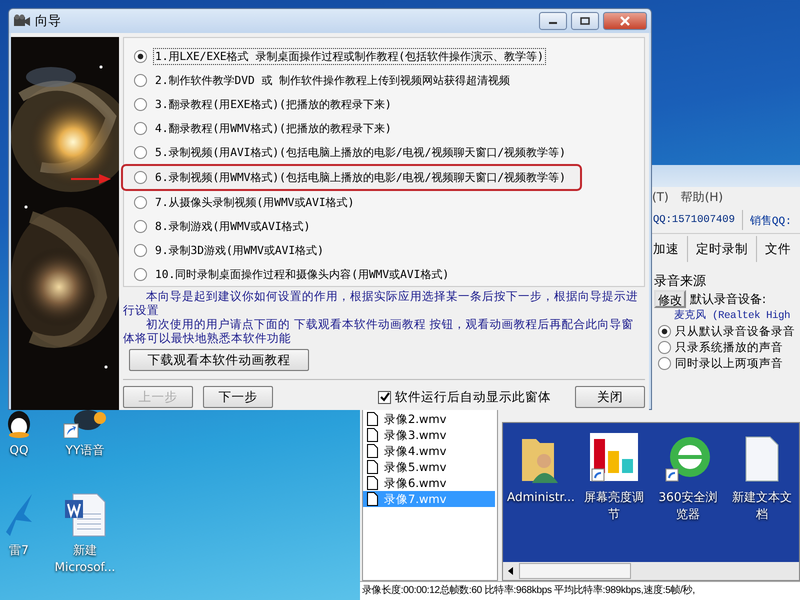 The image size is (800, 600). I want to click on wizard-nav-button: 下一步, so click(238, 397).